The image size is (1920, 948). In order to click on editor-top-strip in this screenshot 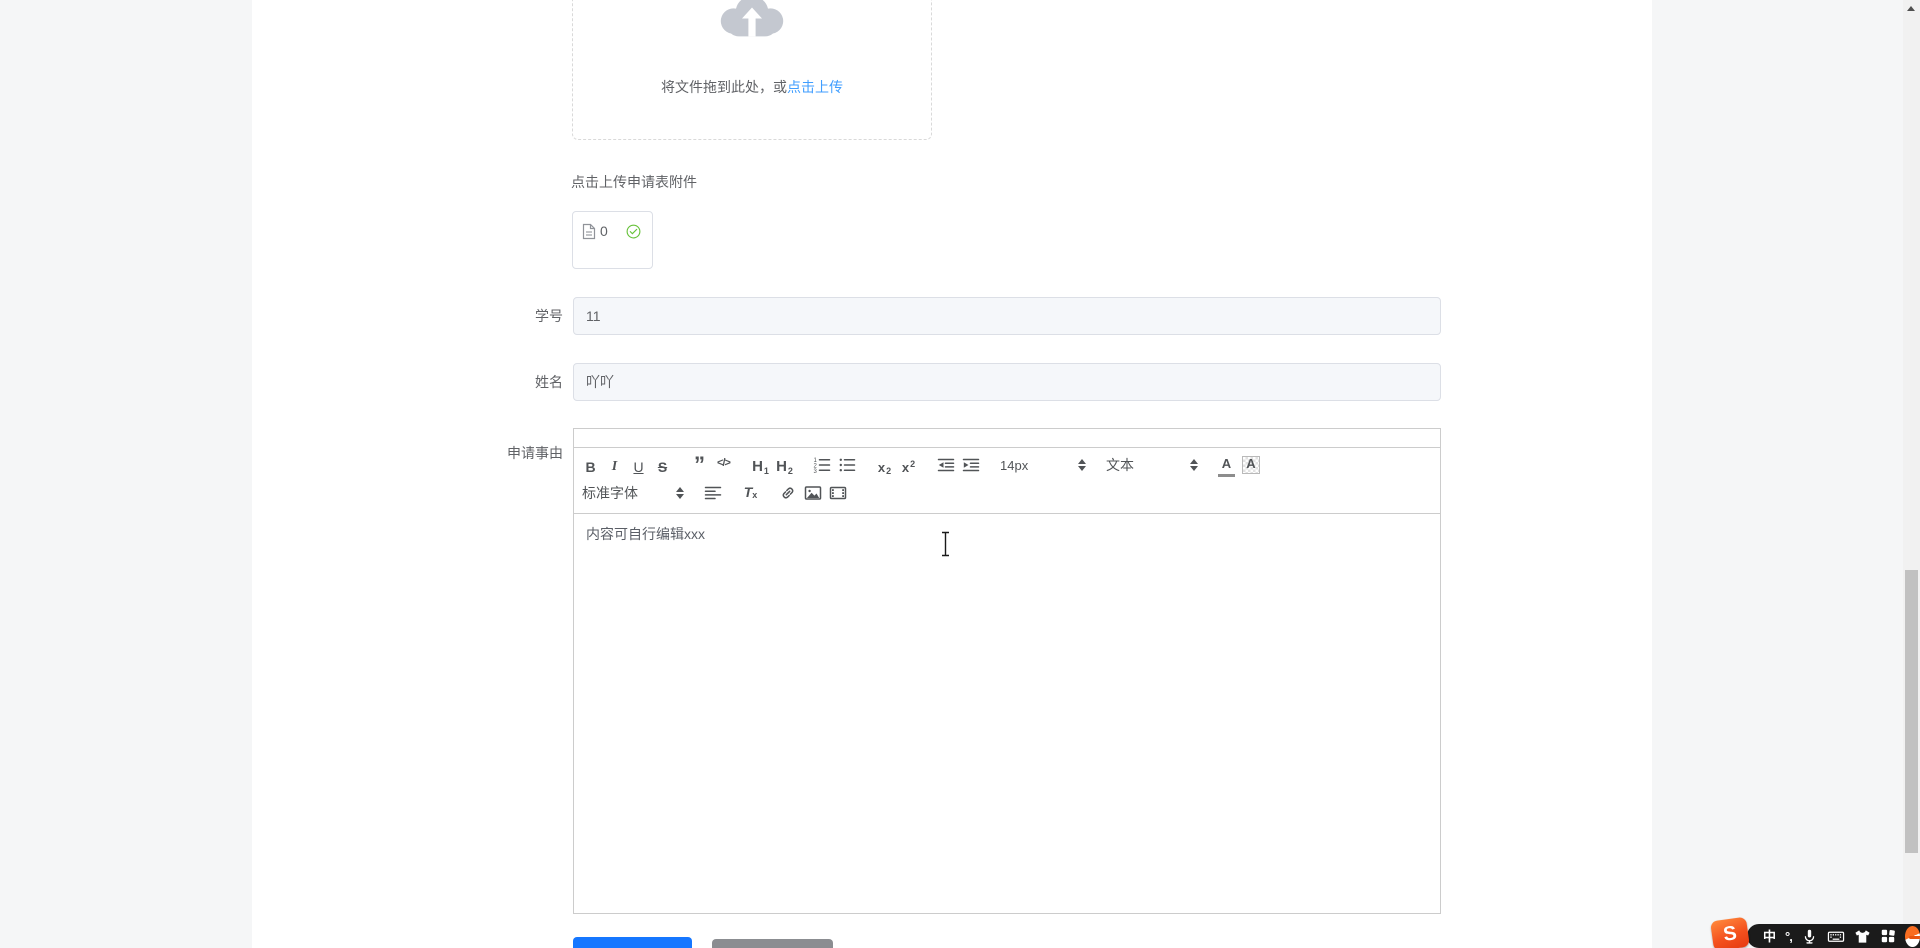, I will do `click(1007, 438)`.